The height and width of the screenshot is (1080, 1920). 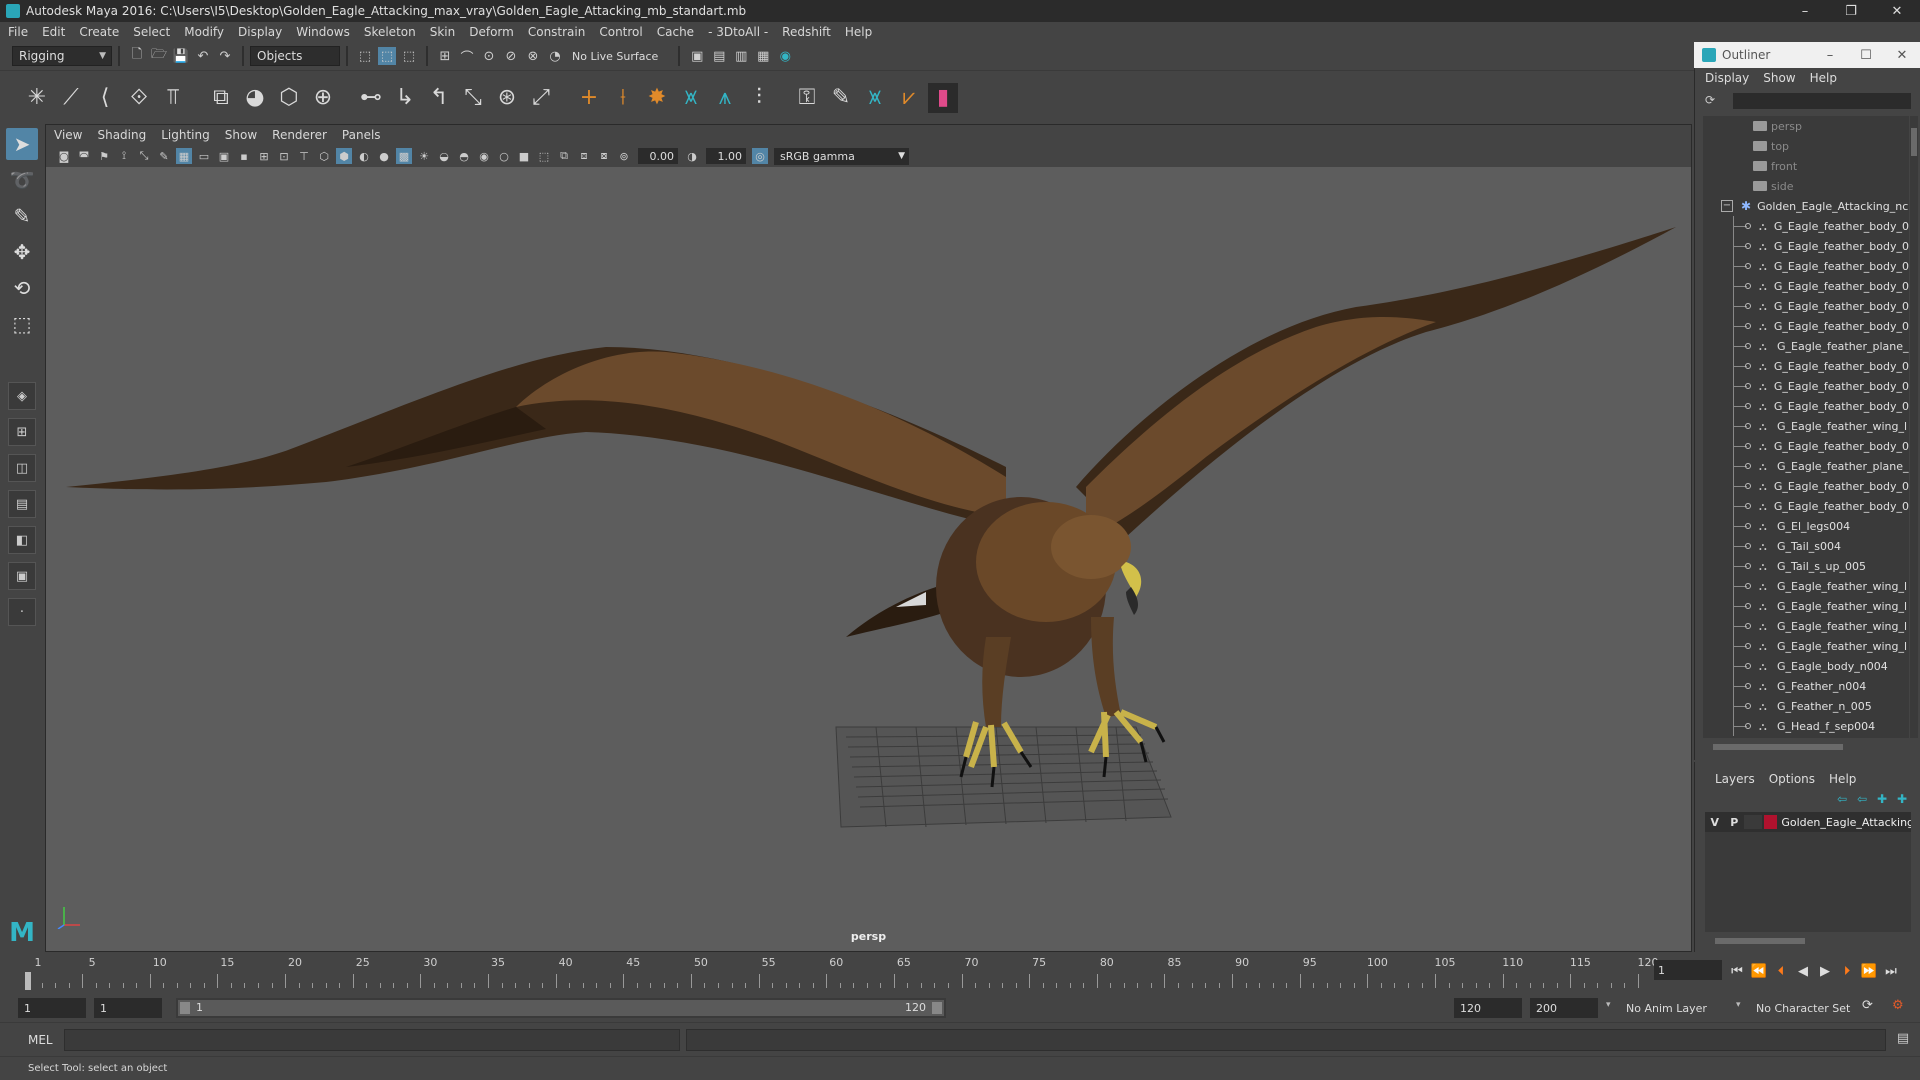 What do you see at coordinates (1902, 799) in the screenshot?
I see `new-layer-selected-icon: ✚` at bounding box center [1902, 799].